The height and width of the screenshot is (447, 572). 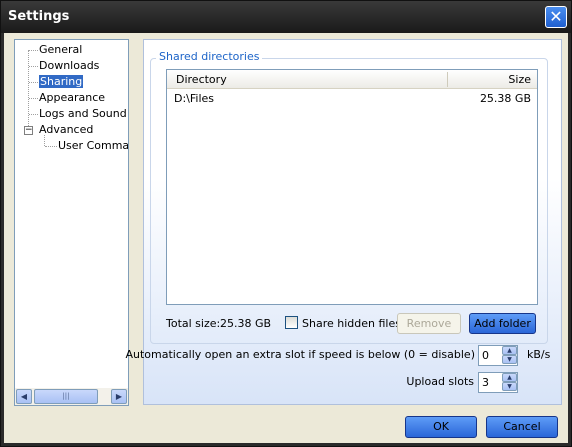 I want to click on column-header-size: Size, so click(x=519, y=79).